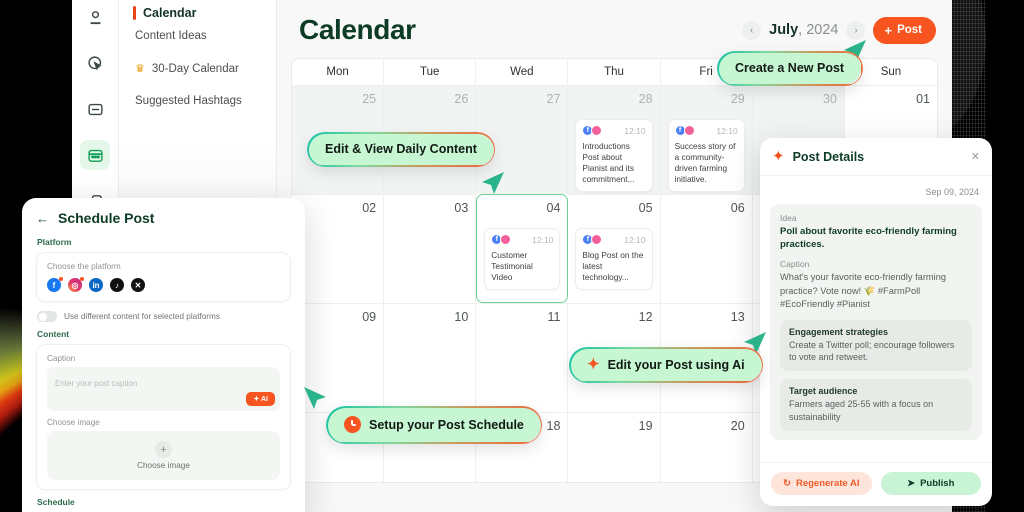 This screenshot has width=1024, height=512. What do you see at coordinates (369, 317) in the screenshot?
I see `day-number: 09` at bounding box center [369, 317].